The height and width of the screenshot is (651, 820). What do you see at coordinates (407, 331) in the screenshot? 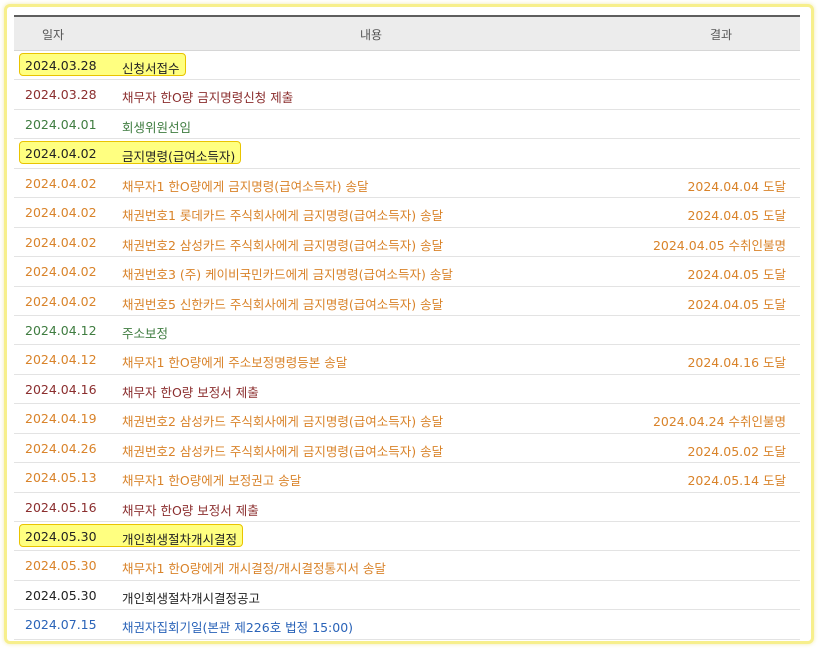
I see `table-row: 2024.04.12 주소보정` at bounding box center [407, 331].